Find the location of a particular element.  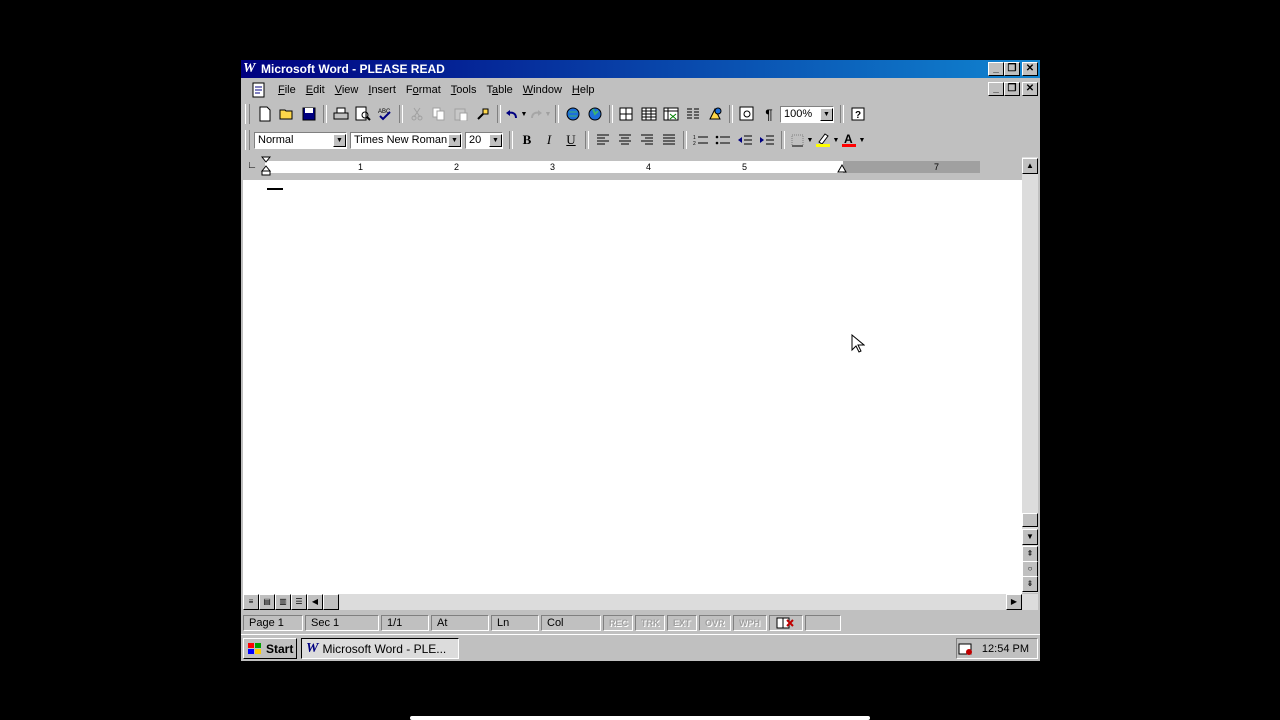

title-bar: W Microsoft Word - PLEASE READ _ ❐ ✕ is located at coordinates (640, 69).